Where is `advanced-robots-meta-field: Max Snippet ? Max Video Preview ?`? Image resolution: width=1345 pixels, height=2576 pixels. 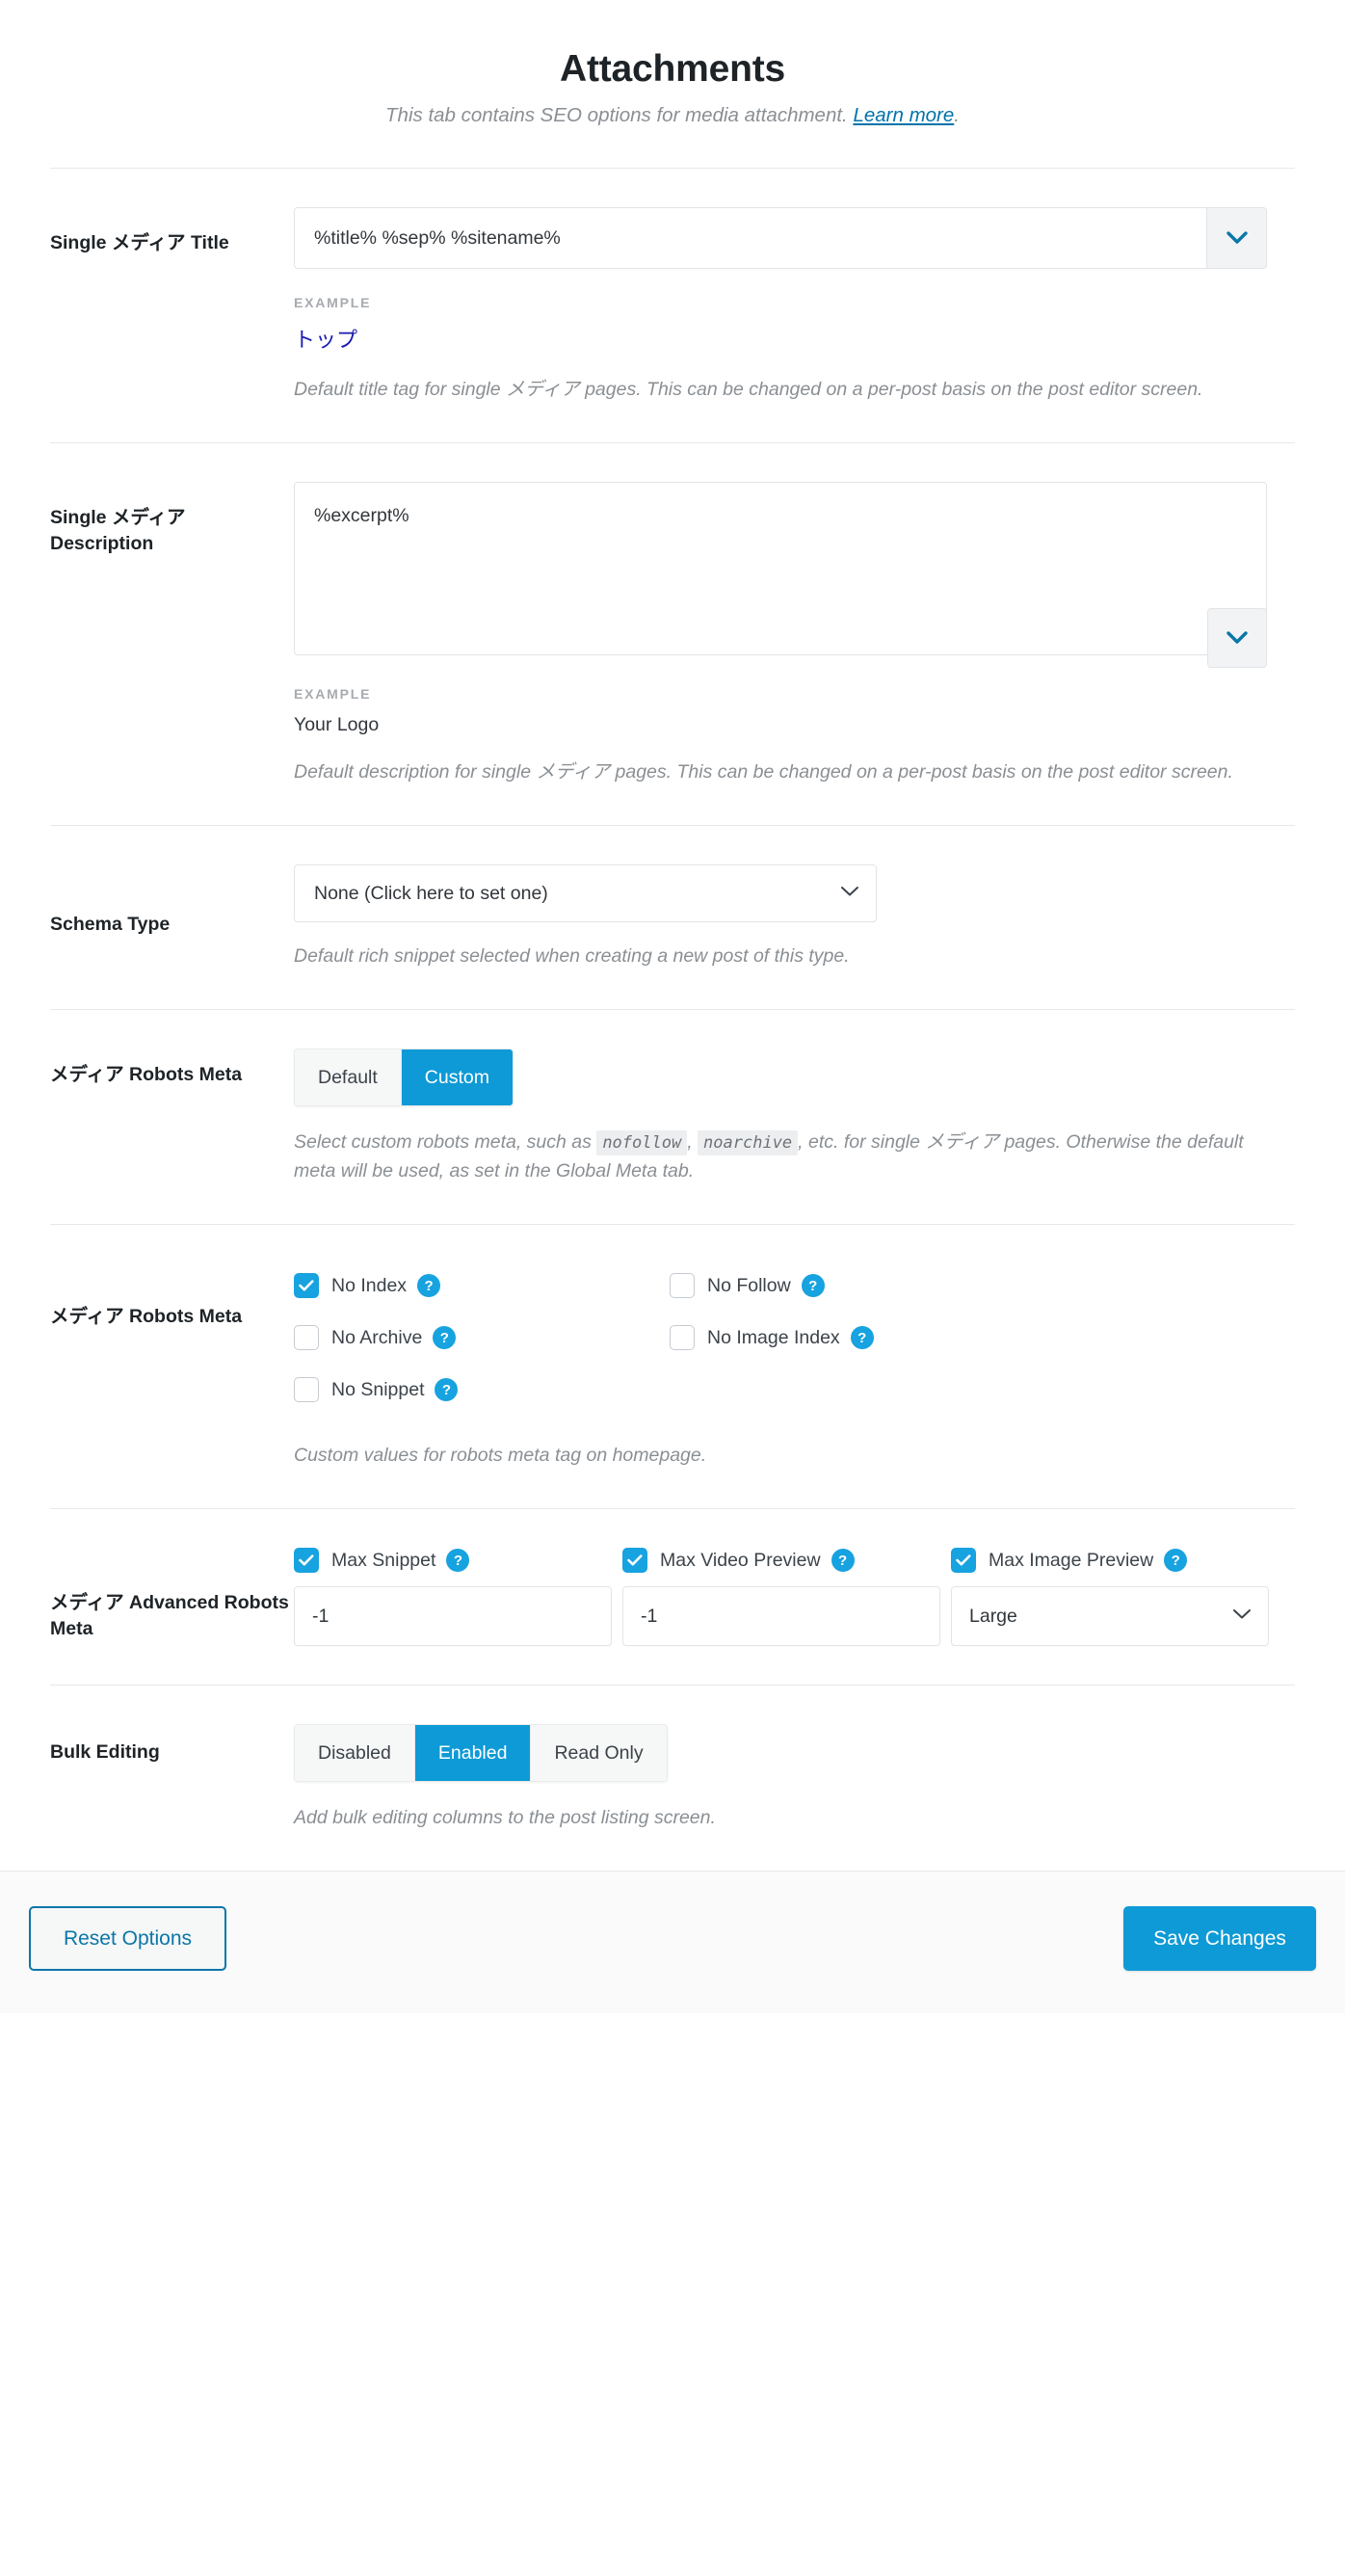
advanced-robots-meta-field: Max Snippet ? Max Video Preview ? is located at coordinates (794, 1597).